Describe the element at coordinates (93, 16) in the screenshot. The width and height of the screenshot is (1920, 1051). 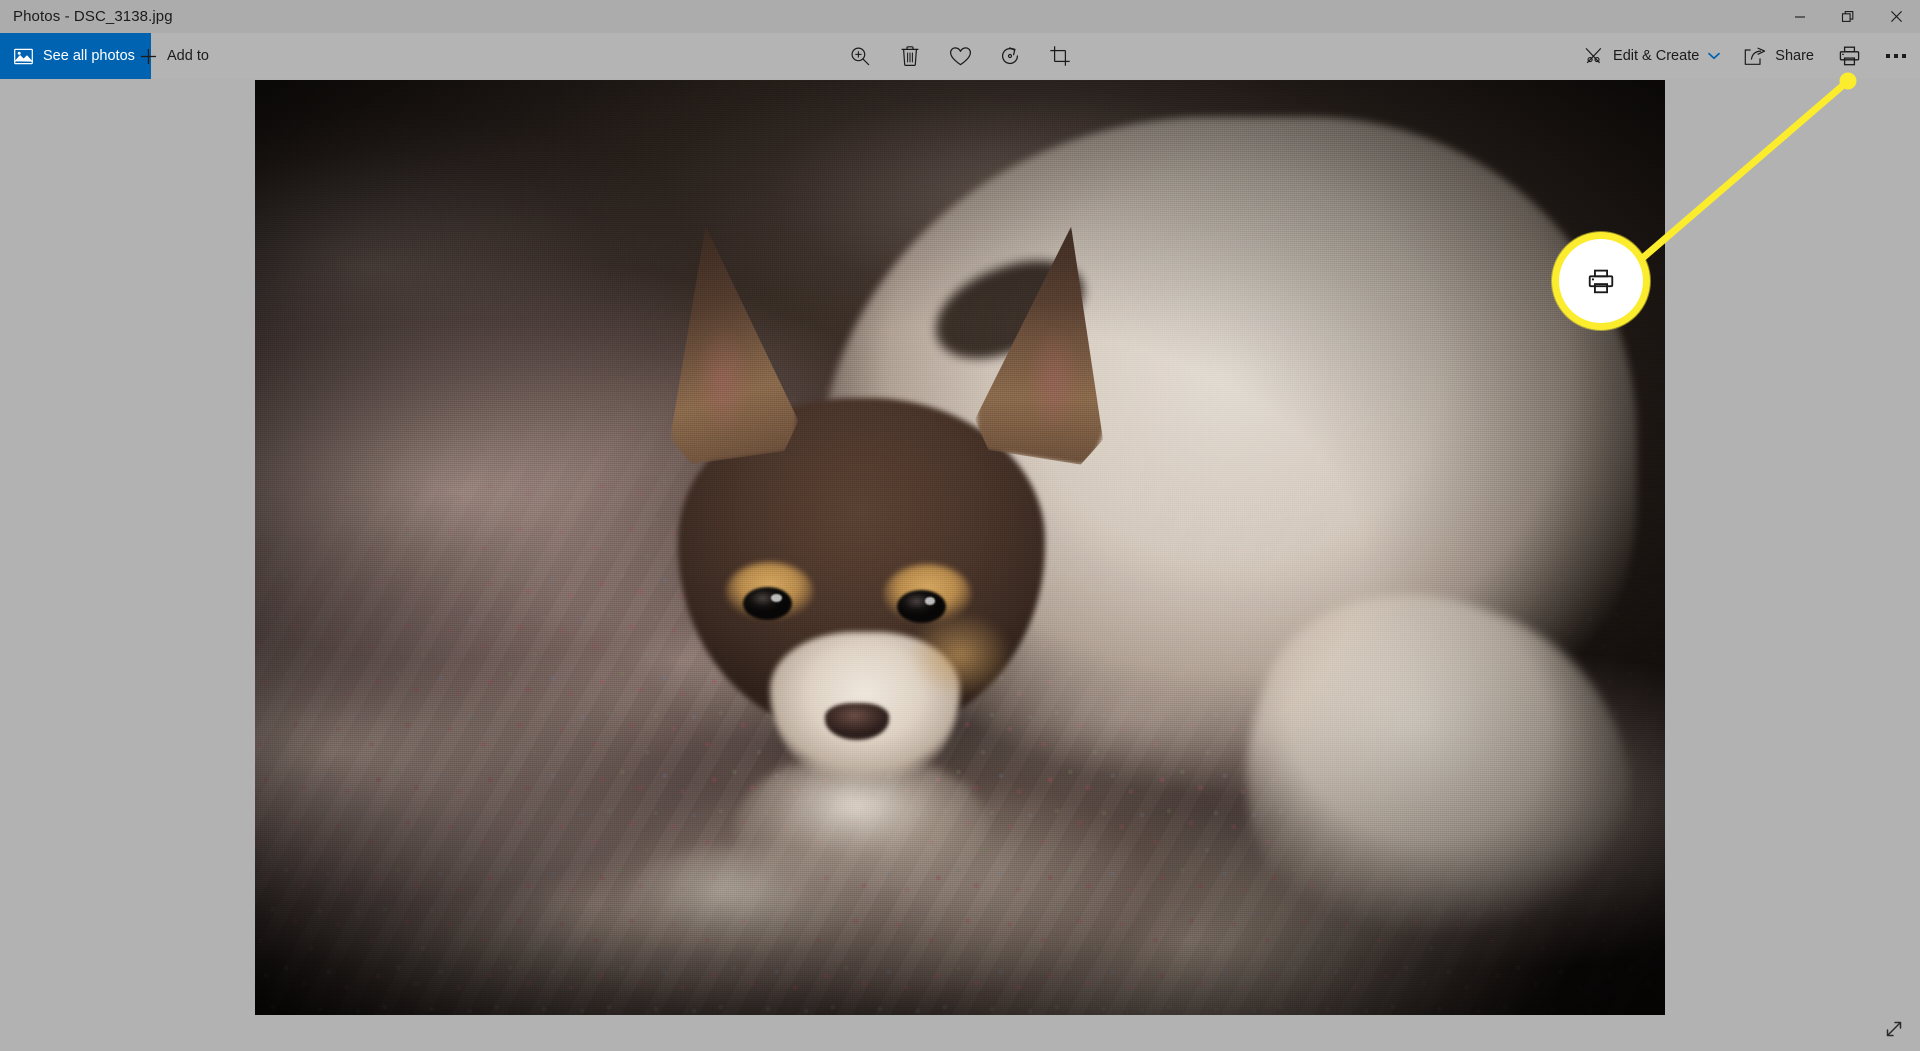
I see `window-title: Photos - DSC_3138.jpg` at that location.